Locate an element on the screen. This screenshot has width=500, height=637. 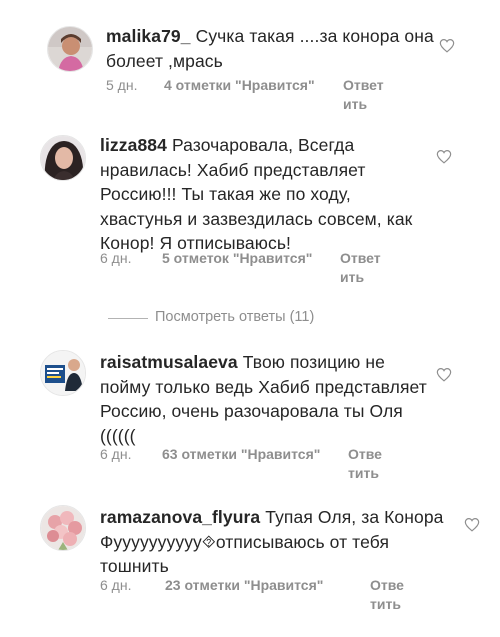
comment-likes: 5 отметок "Нравится" is located at coordinates (237, 258).